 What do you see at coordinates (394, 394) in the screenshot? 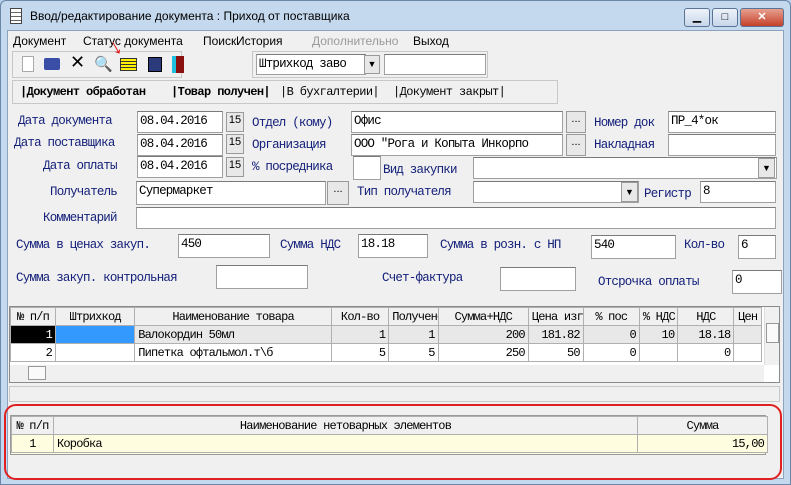
I see `divider` at bounding box center [394, 394].